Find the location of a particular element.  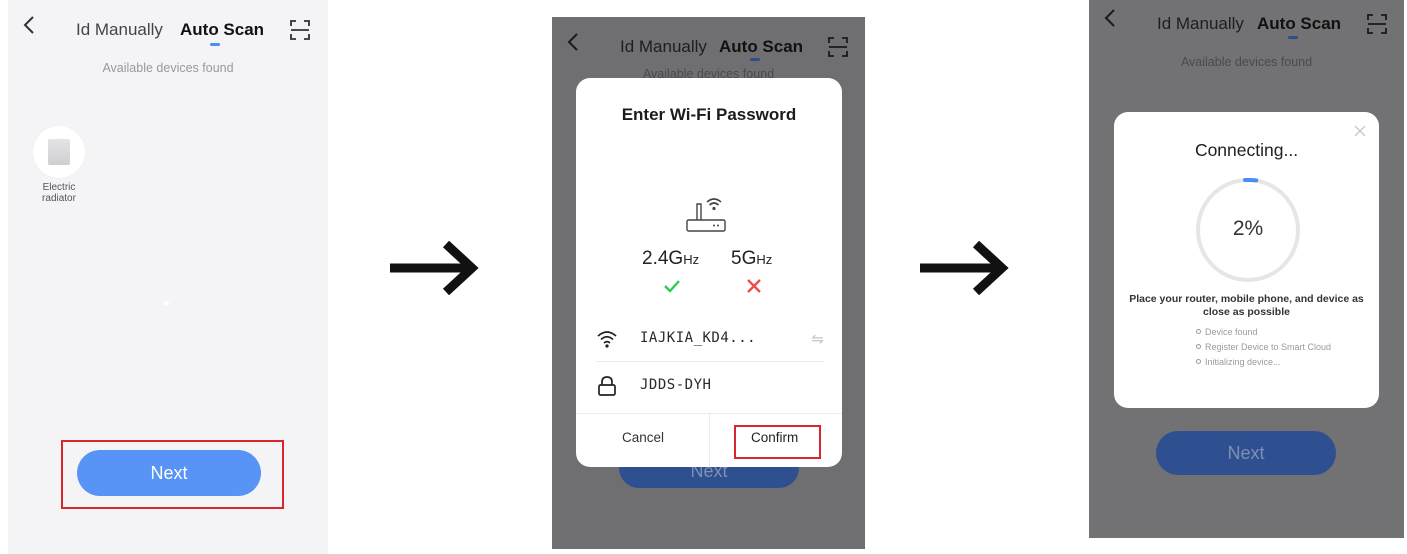

step-item: Register Device to Smart Cloud is located at coordinates (1276, 347).